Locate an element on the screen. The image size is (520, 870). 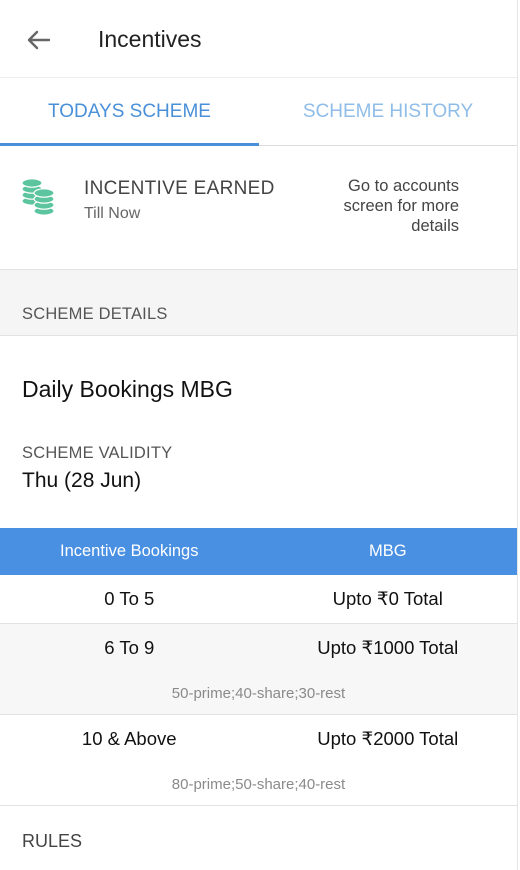
table-header: Incentive Bookings MBG is located at coordinates (258, 551).